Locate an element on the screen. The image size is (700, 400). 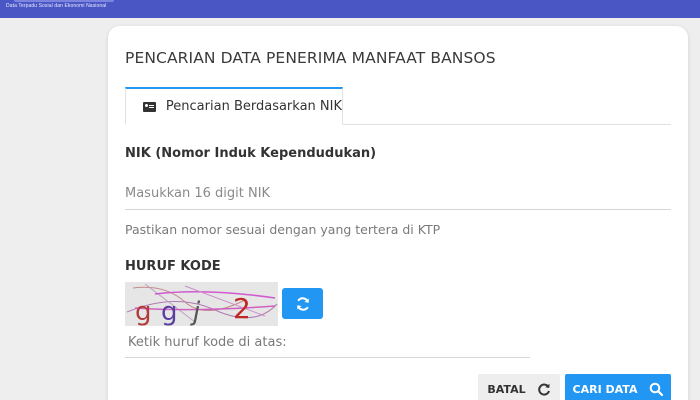
svg-text: 2 is located at coordinates (242, 308).